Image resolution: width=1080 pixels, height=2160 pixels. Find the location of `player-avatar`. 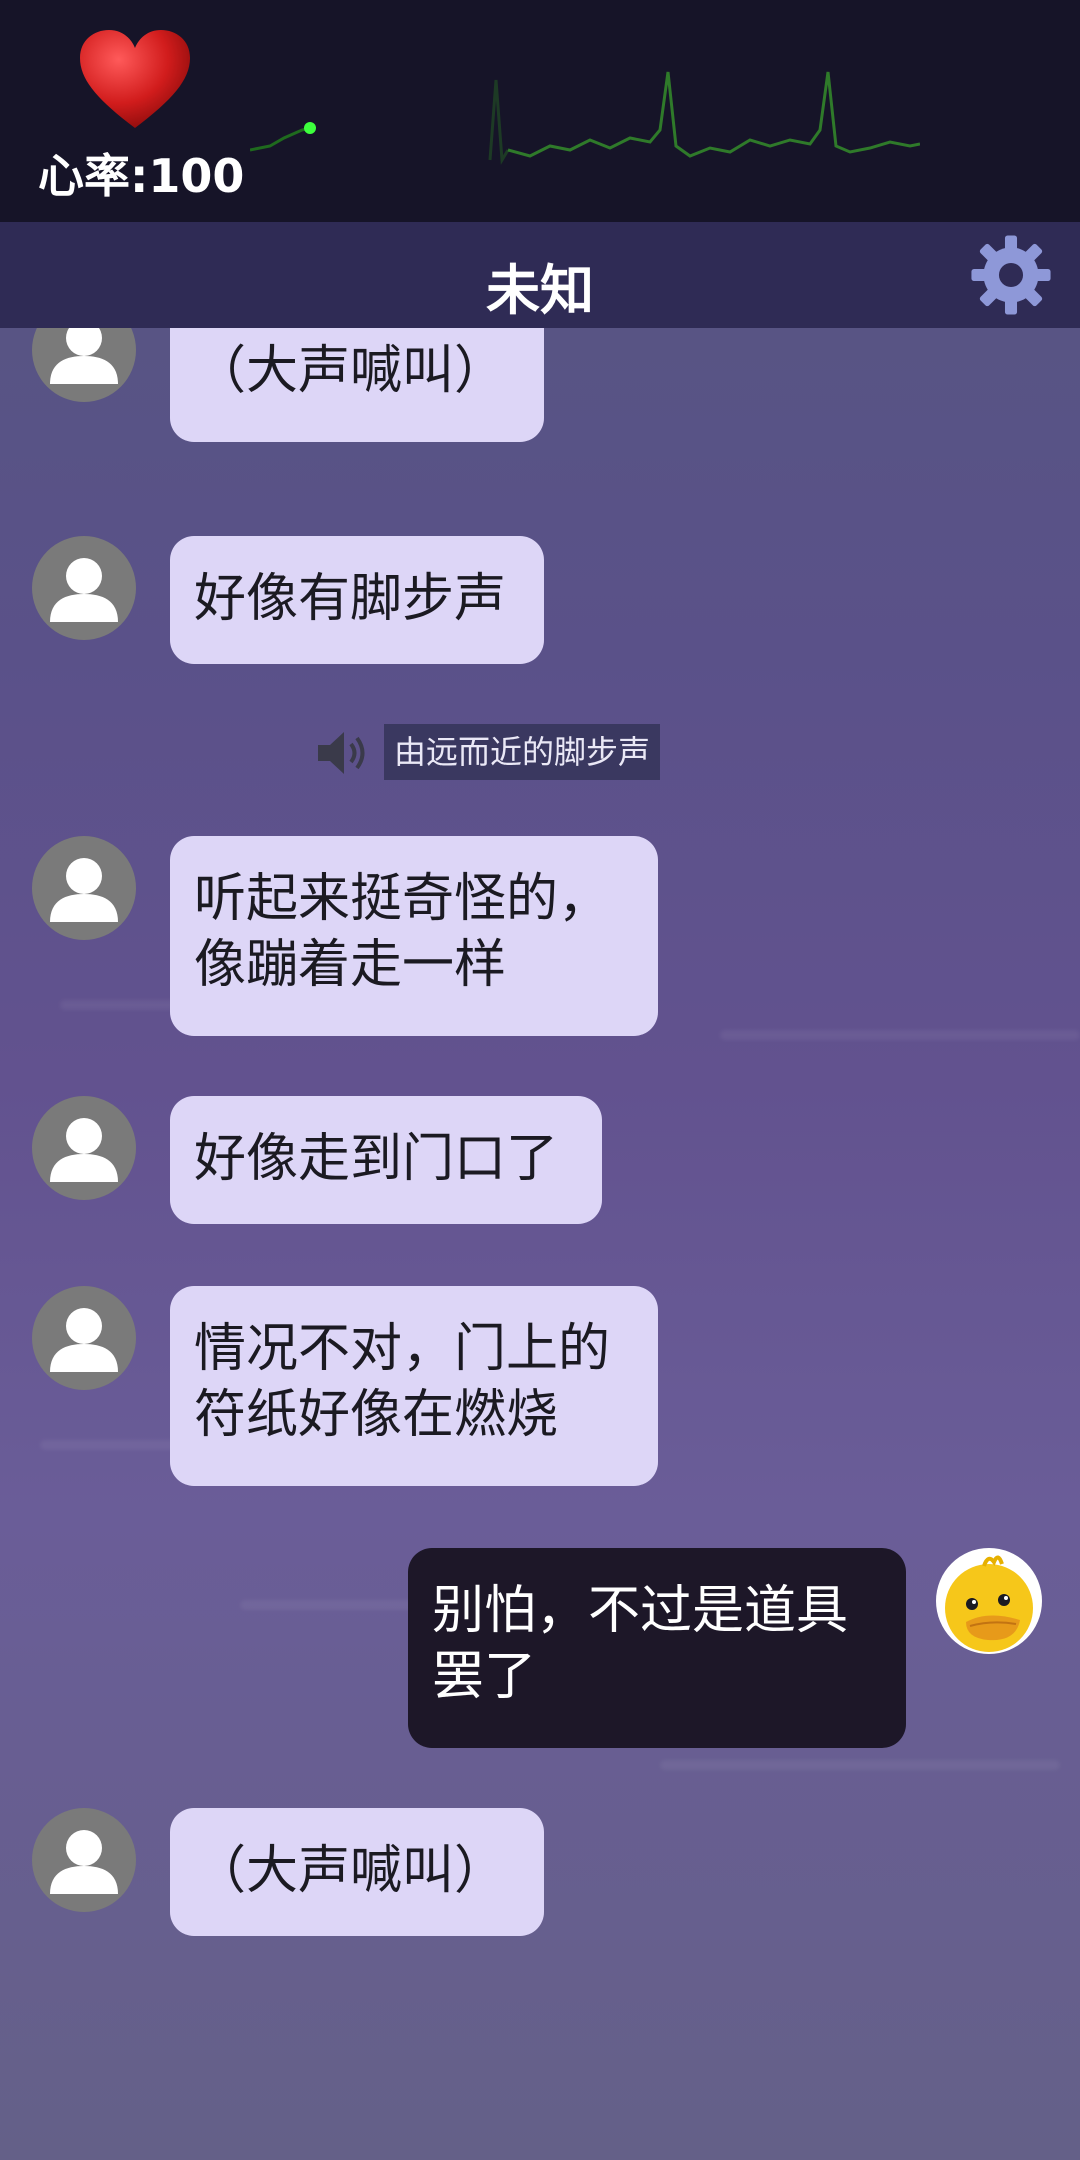

player-avatar is located at coordinates (989, 1601).